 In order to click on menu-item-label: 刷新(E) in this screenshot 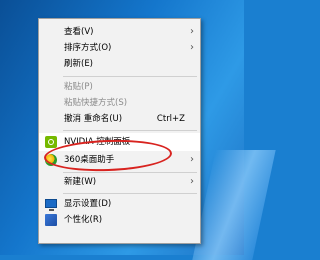, I will do `click(79, 64)`.